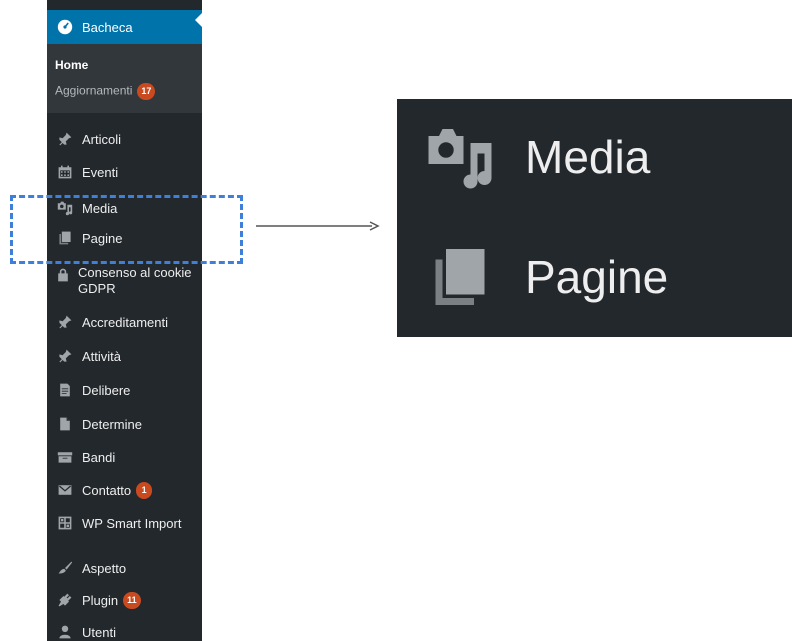 This screenshot has width=792, height=641. What do you see at coordinates (144, 490) in the screenshot?
I see `contatto-count-badge: 1` at bounding box center [144, 490].